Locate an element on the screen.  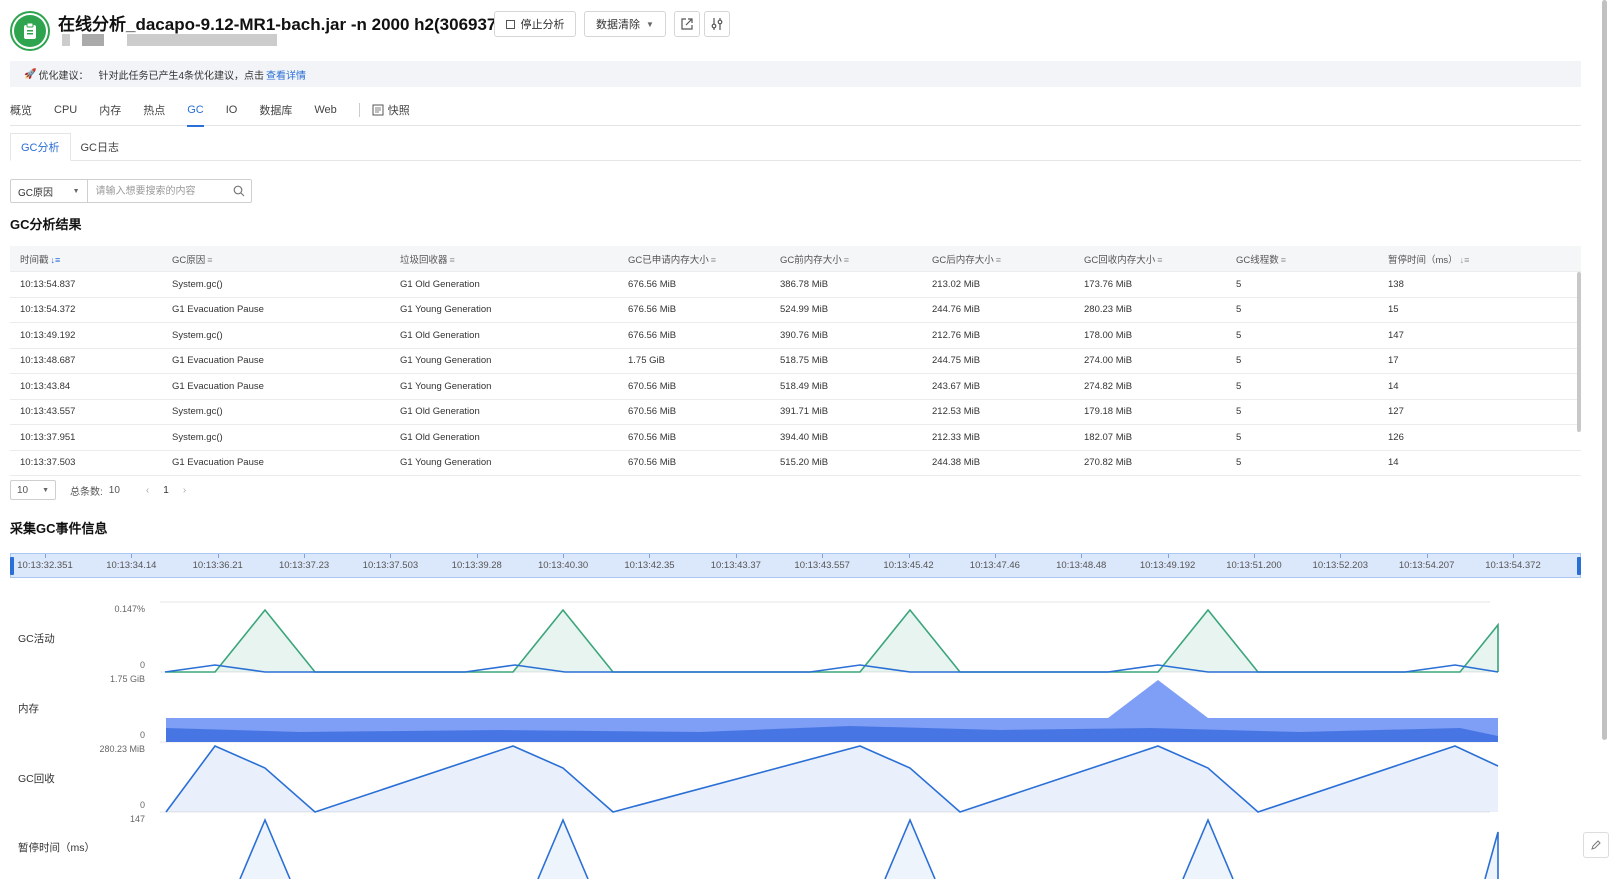
gc-activity-max: 0.147% is located at coordinates (129, 609).